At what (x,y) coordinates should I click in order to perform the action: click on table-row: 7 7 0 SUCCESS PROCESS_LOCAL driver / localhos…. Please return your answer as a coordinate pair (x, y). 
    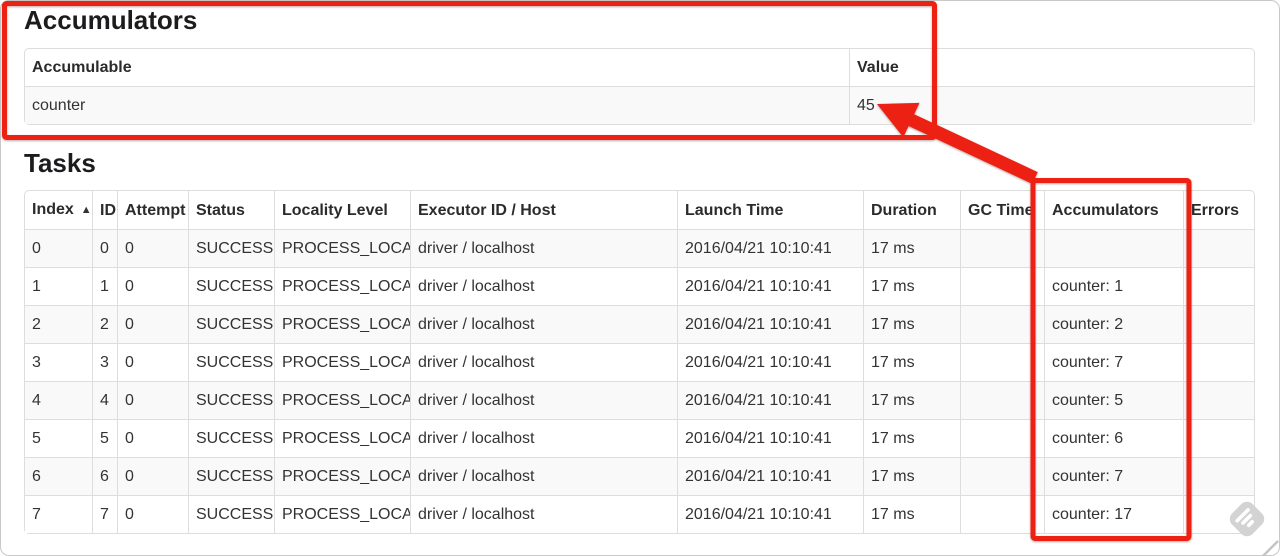
    Looking at the image, I should click on (639, 514).